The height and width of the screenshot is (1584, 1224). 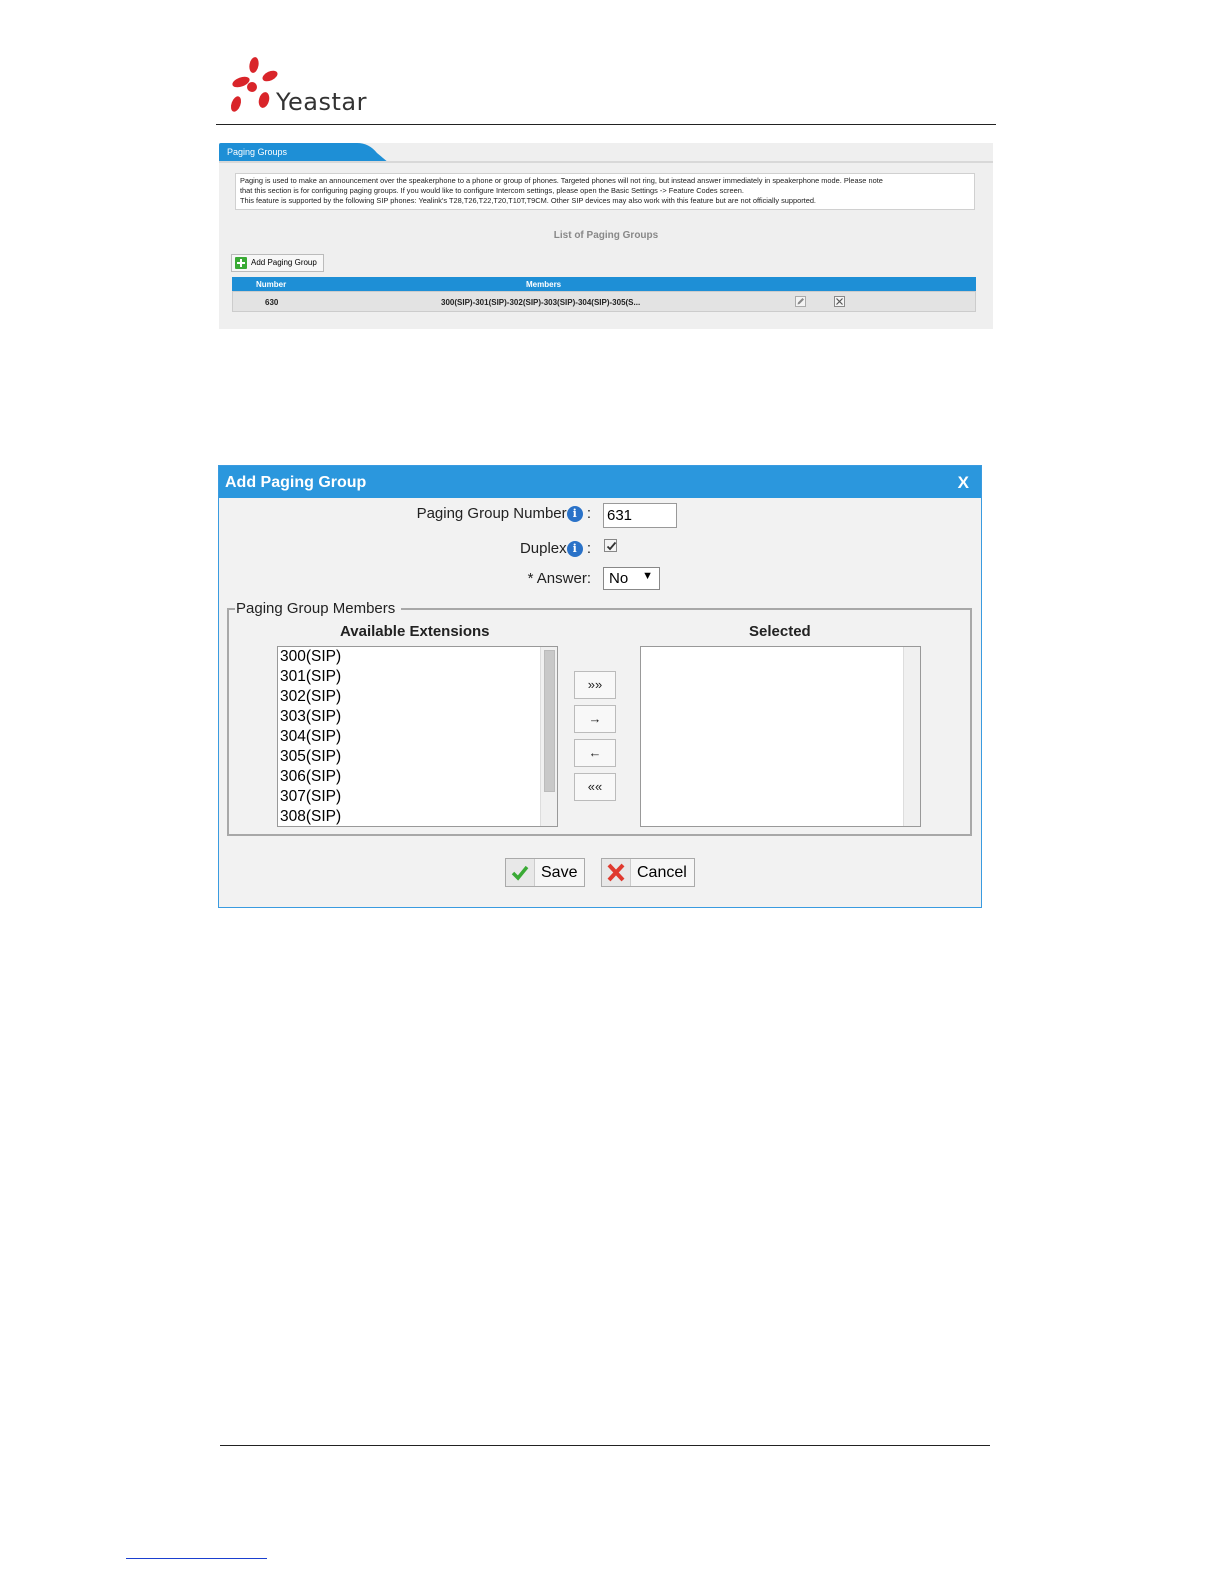 I want to click on available-extensions-title: Available Extensions, so click(x=415, y=631).